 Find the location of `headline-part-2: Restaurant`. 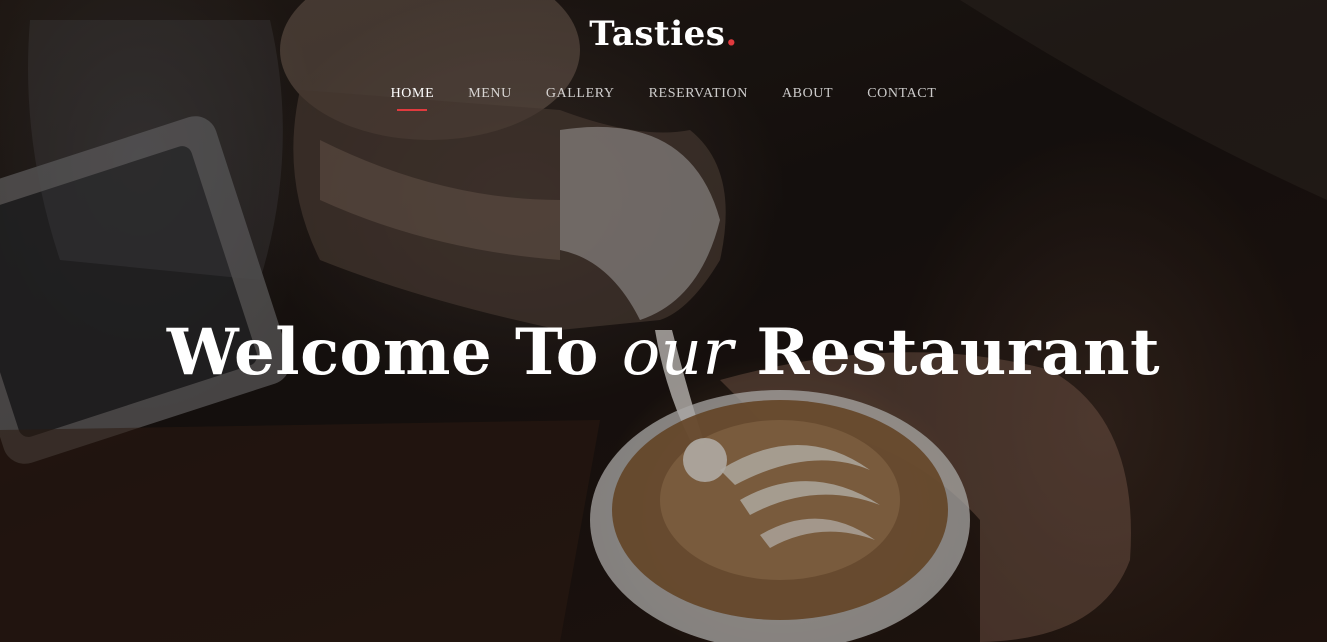

headline-part-2: Restaurant is located at coordinates (947, 352).